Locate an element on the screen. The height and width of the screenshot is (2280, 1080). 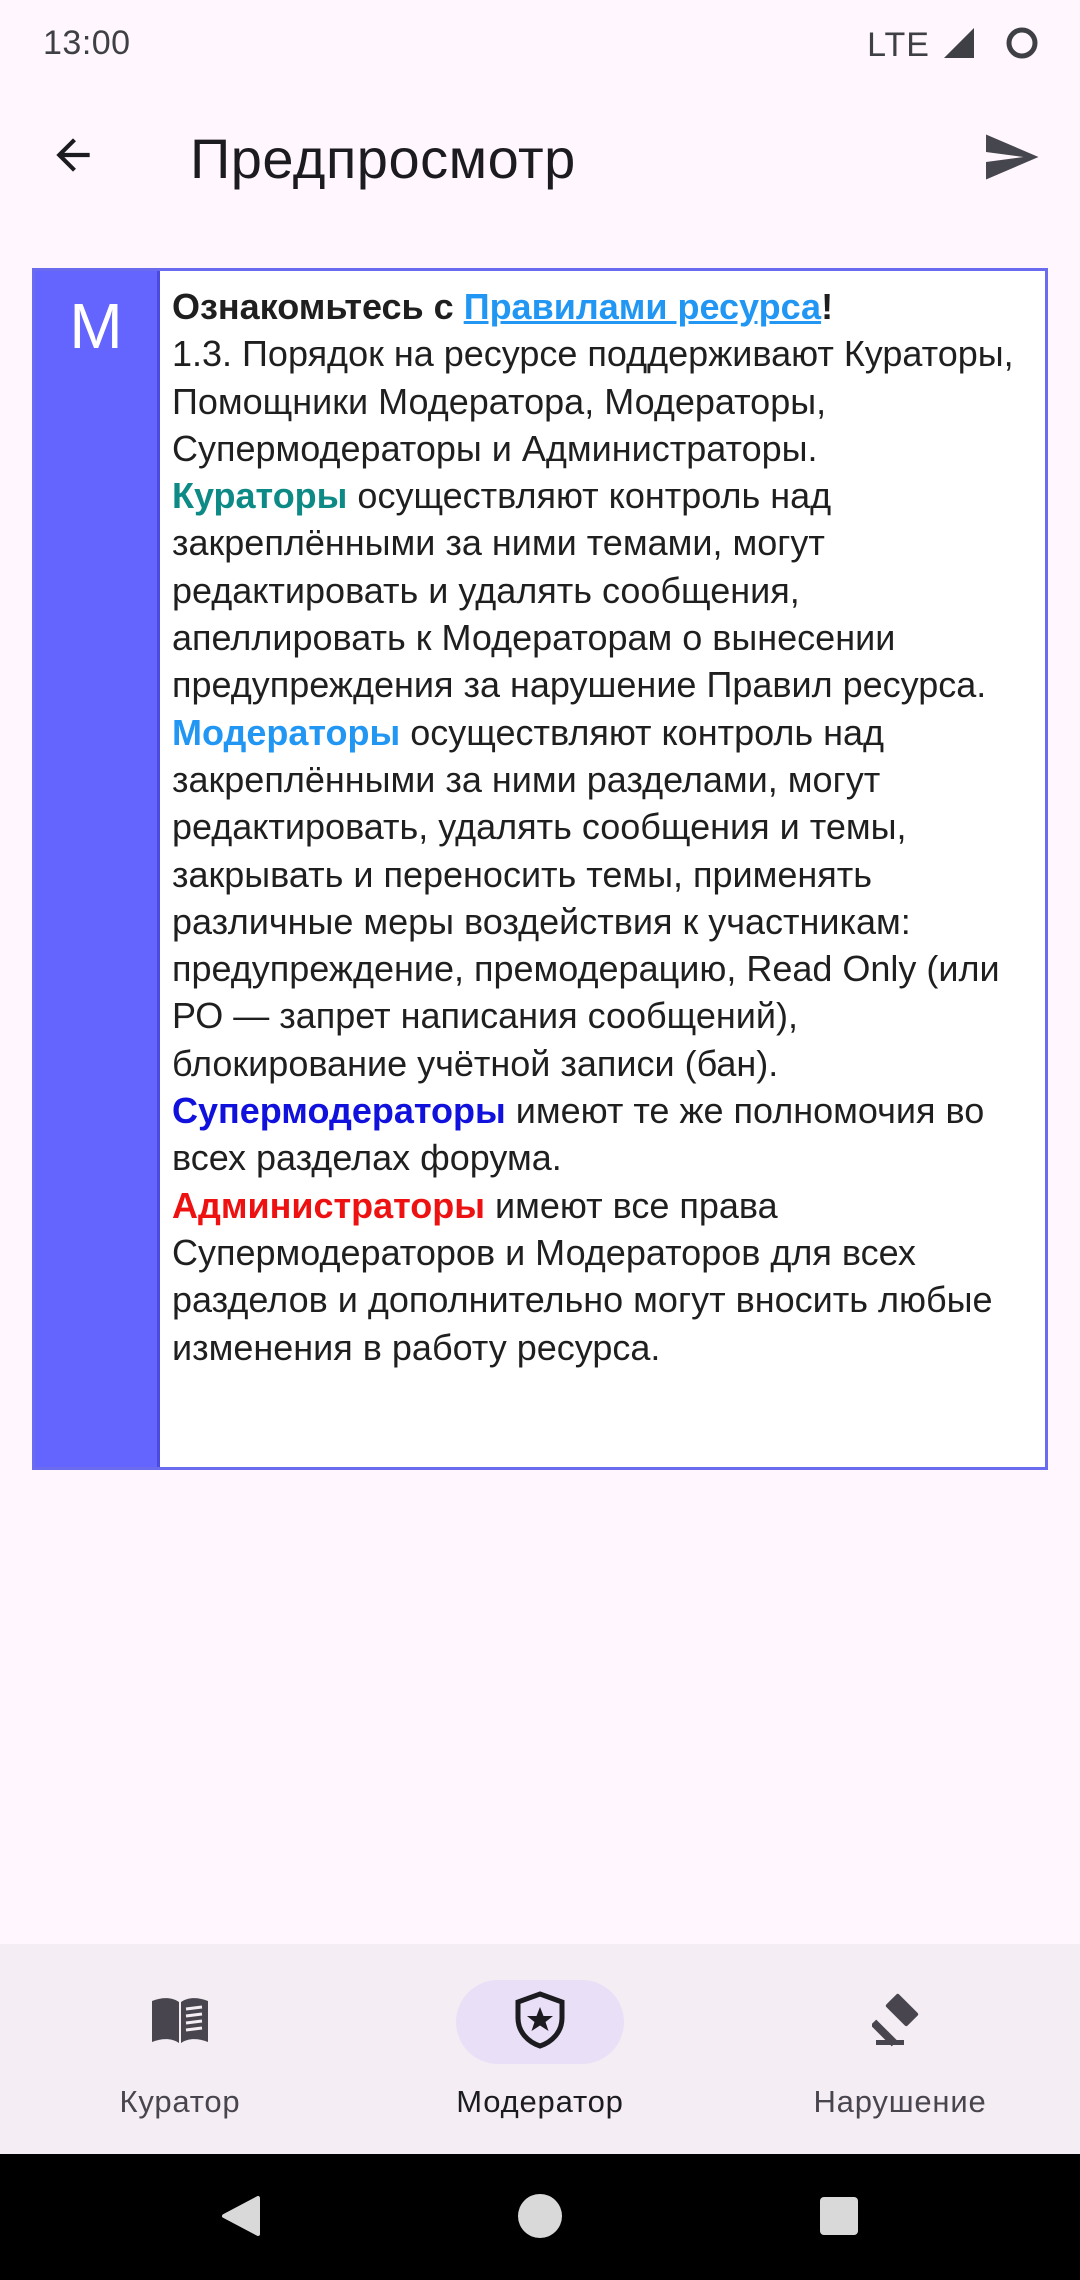
rules-link: Правилами ресурса is located at coordinates (642, 306).